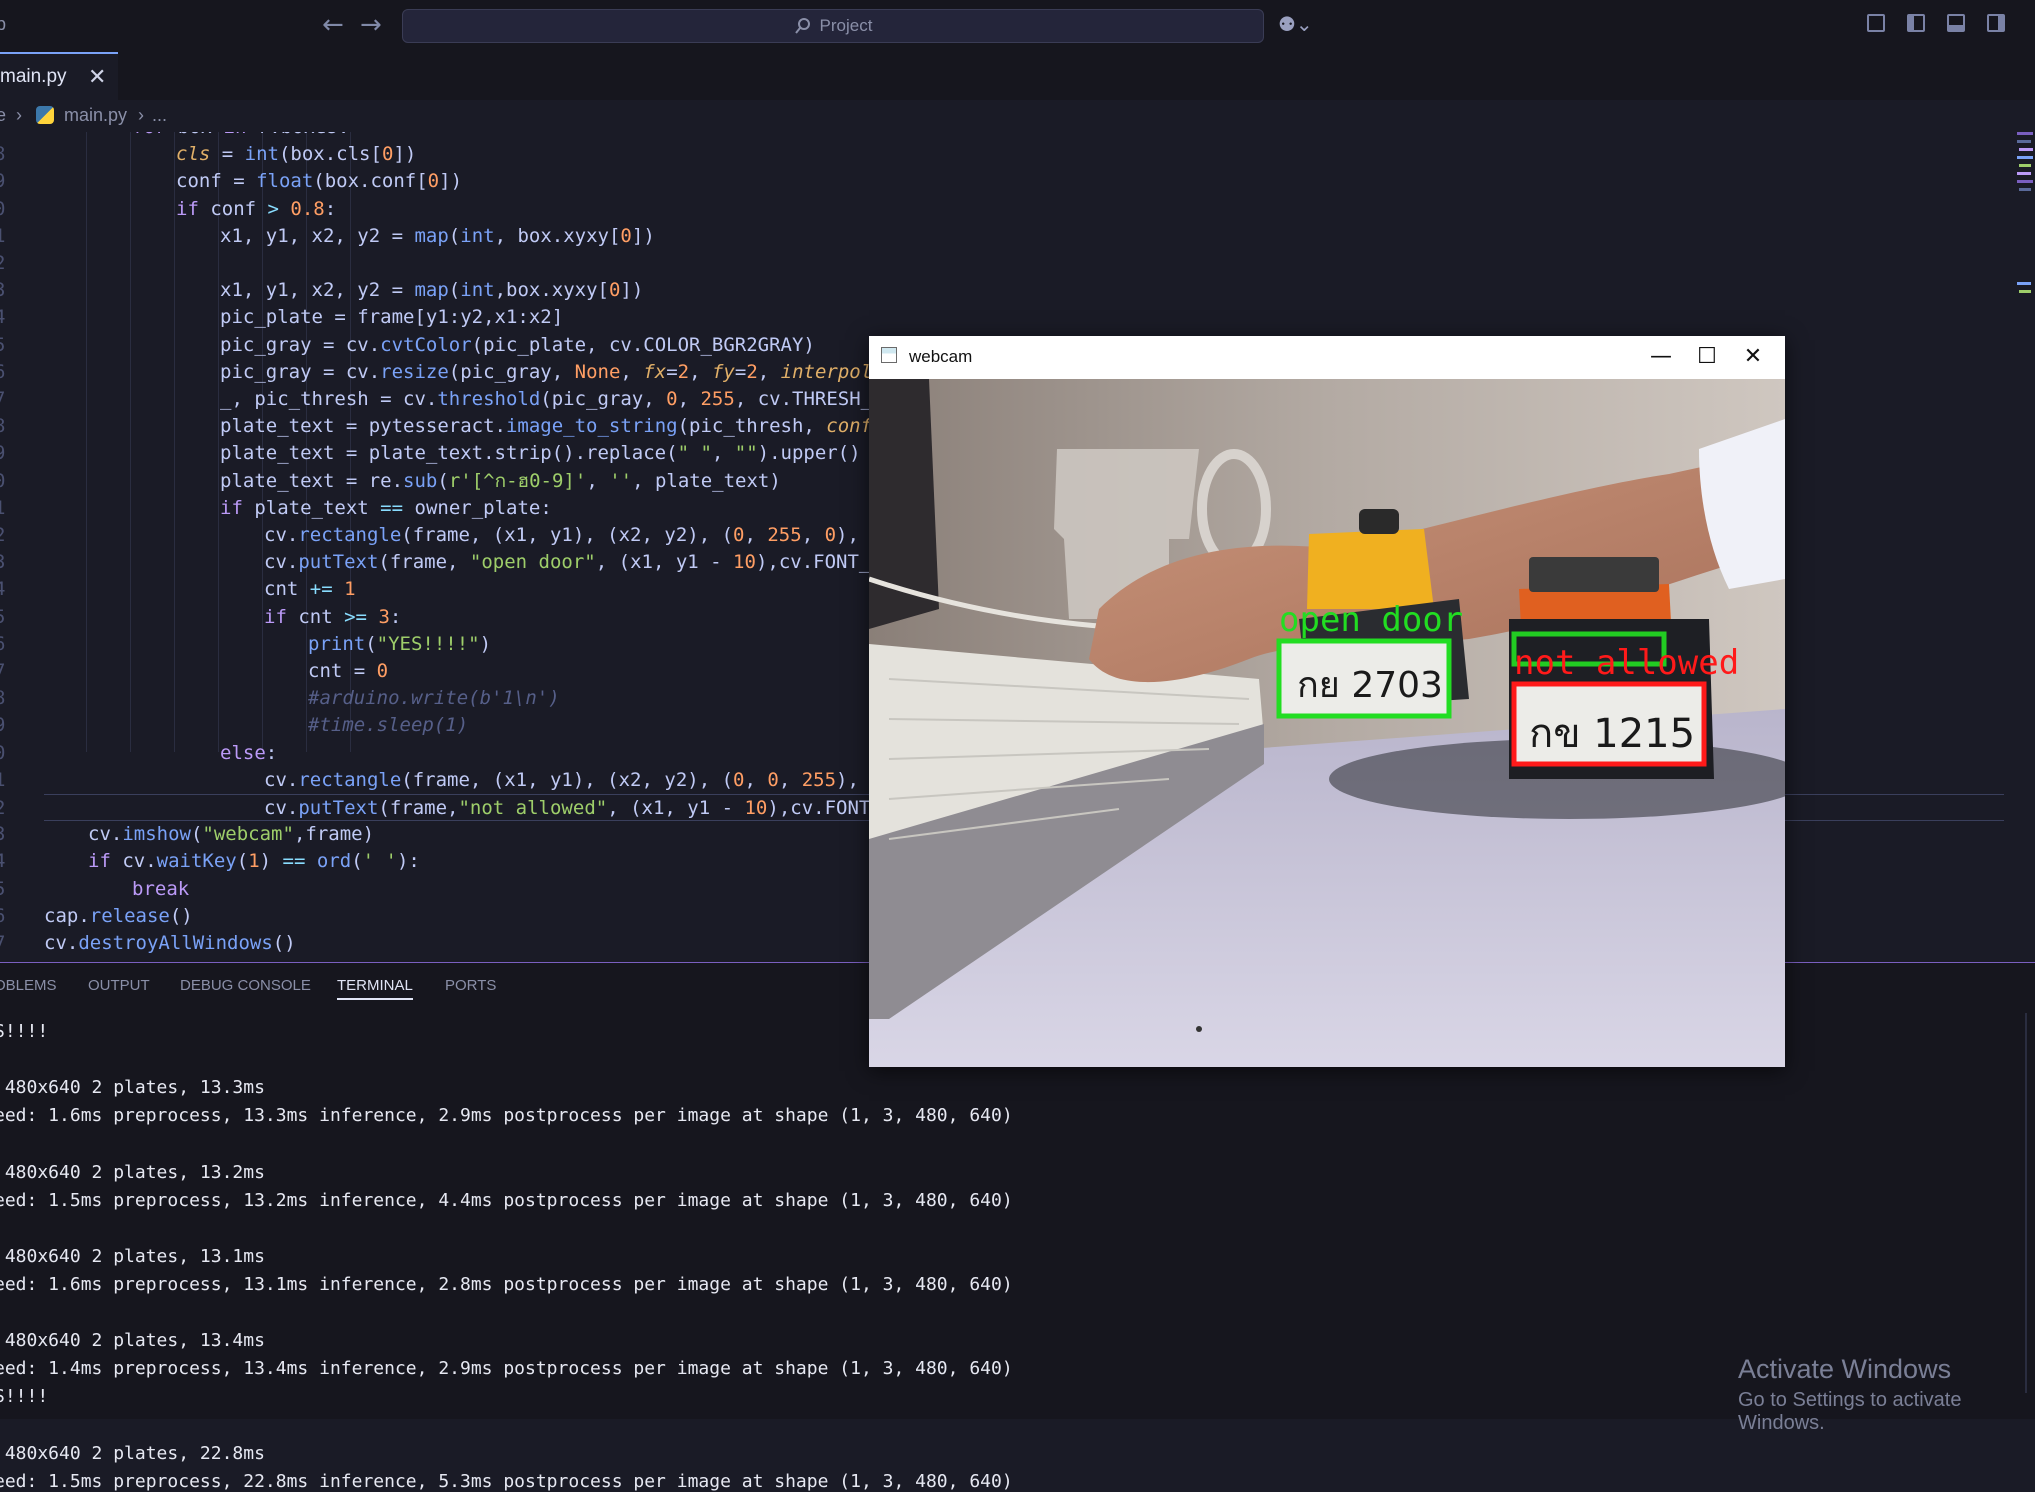 The width and height of the screenshot is (2035, 1492). What do you see at coordinates (371, 25) in the screenshot?
I see `forward-arrow-icon: →` at bounding box center [371, 25].